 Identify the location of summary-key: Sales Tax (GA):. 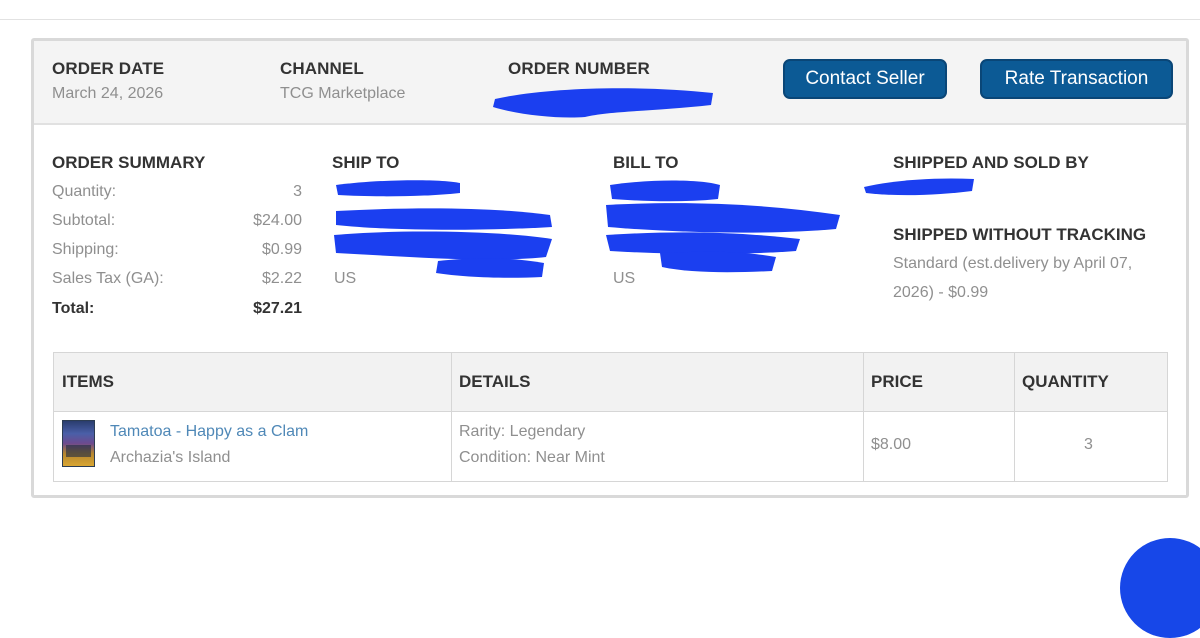
(108, 278).